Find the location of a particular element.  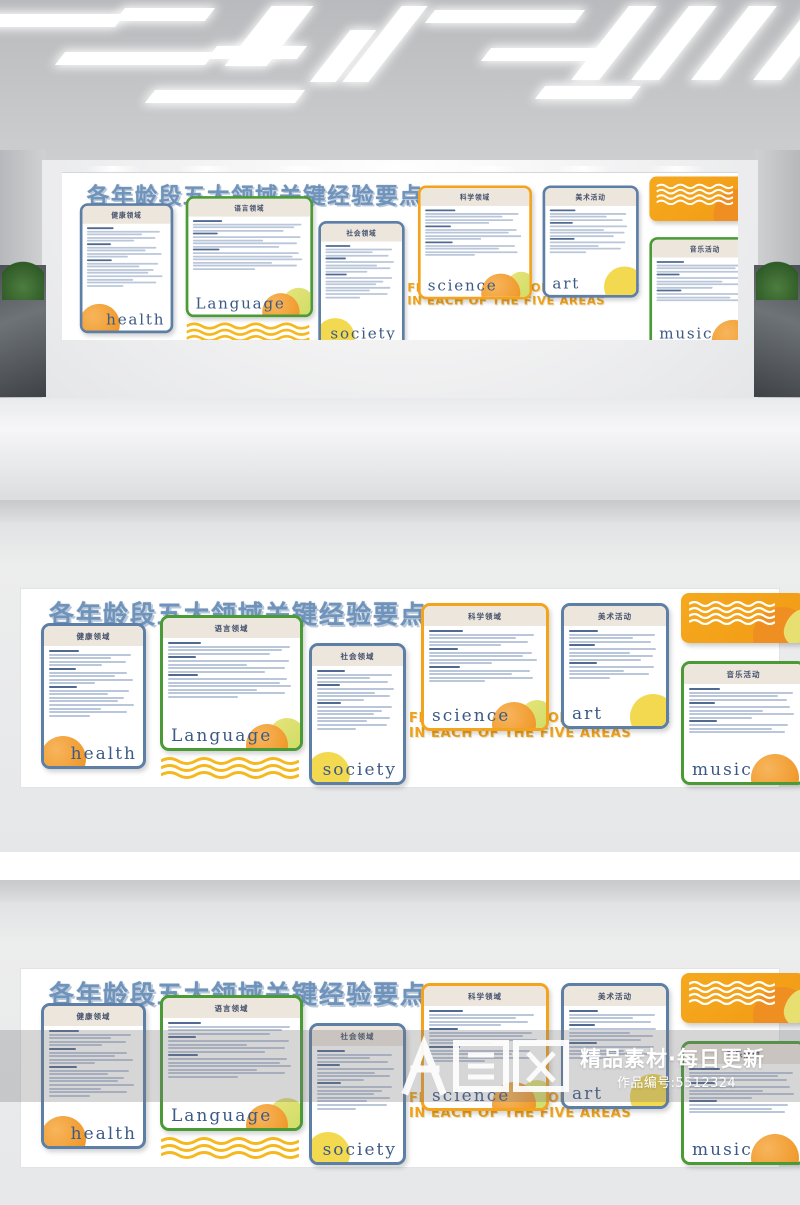

plant-left-icon is located at coordinates (23, 279).